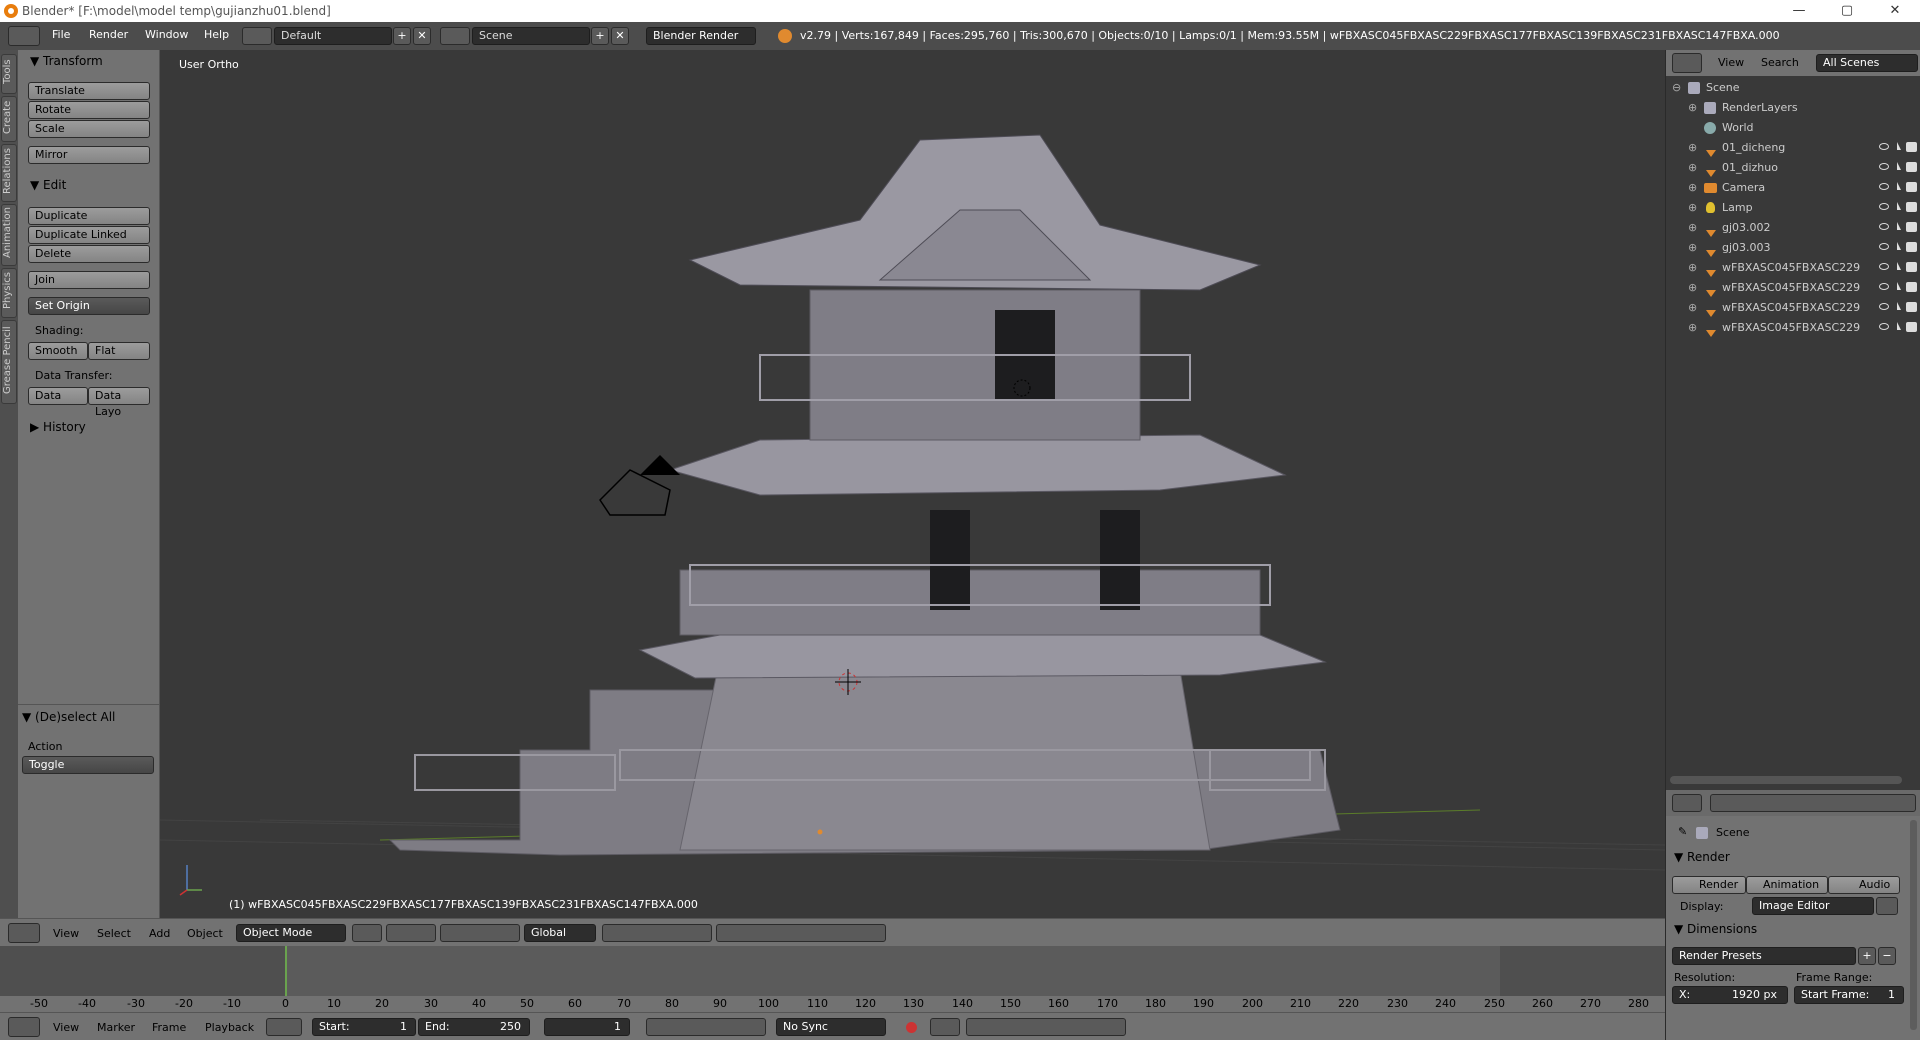 The image size is (1920, 1040). What do you see at coordinates (1793, 88) in the screenshot?
I see `outliner-row-scene: ⊖ Scene` at bounding box center [1793, 88].